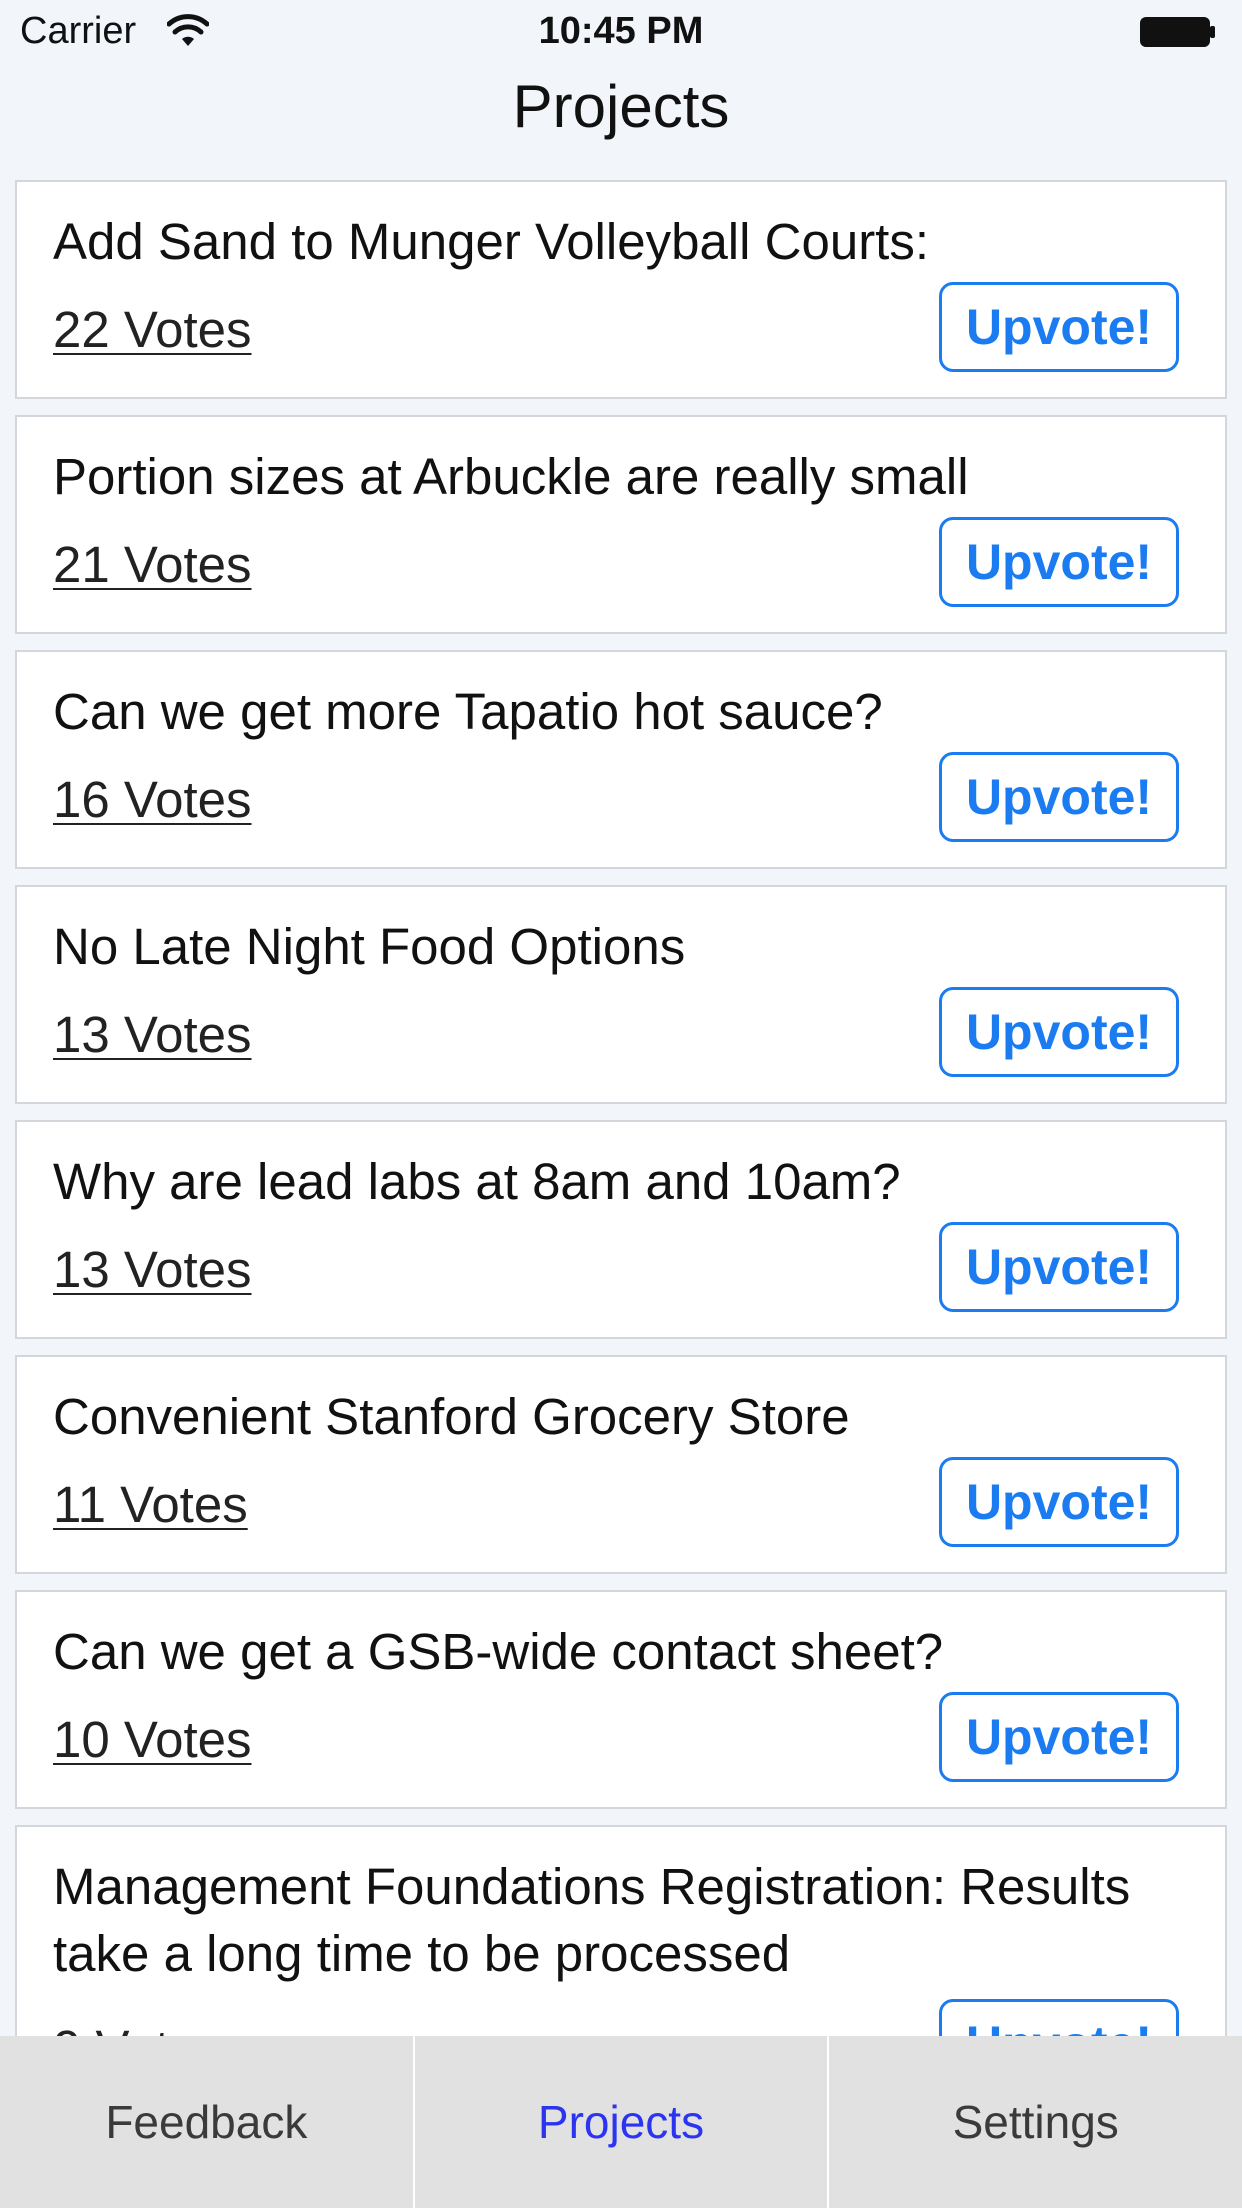 This screenshot has width=1242, height=2208. I want to click on project-title: No Late Night Food Options, so click(369, 946).